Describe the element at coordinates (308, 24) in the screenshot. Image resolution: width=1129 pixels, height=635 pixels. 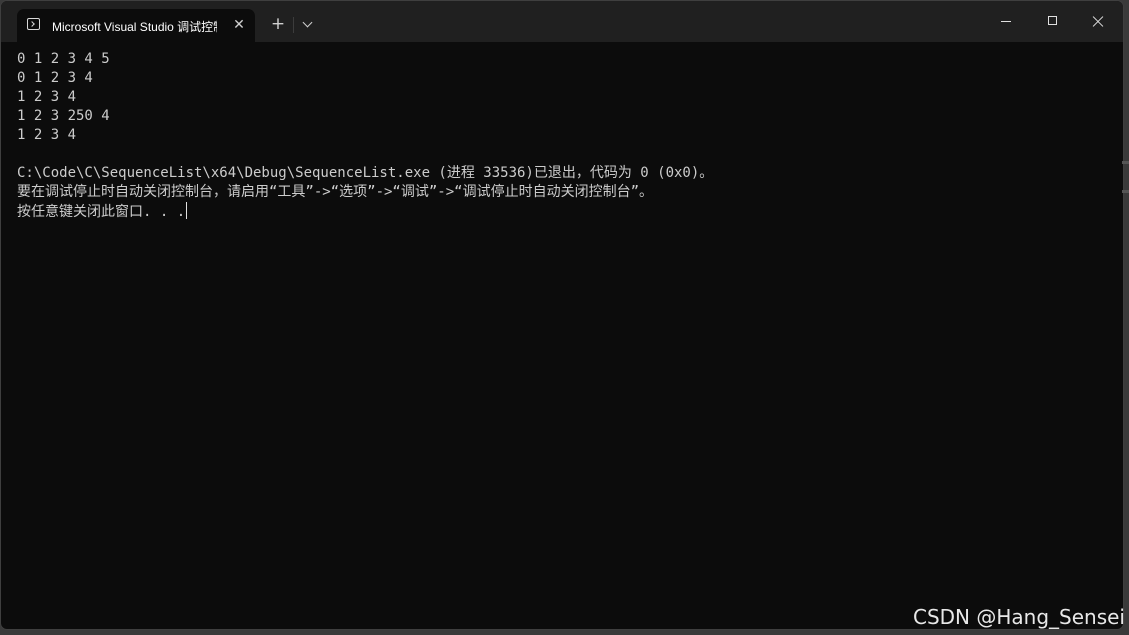
I see `chevron-down-icon` at that location.